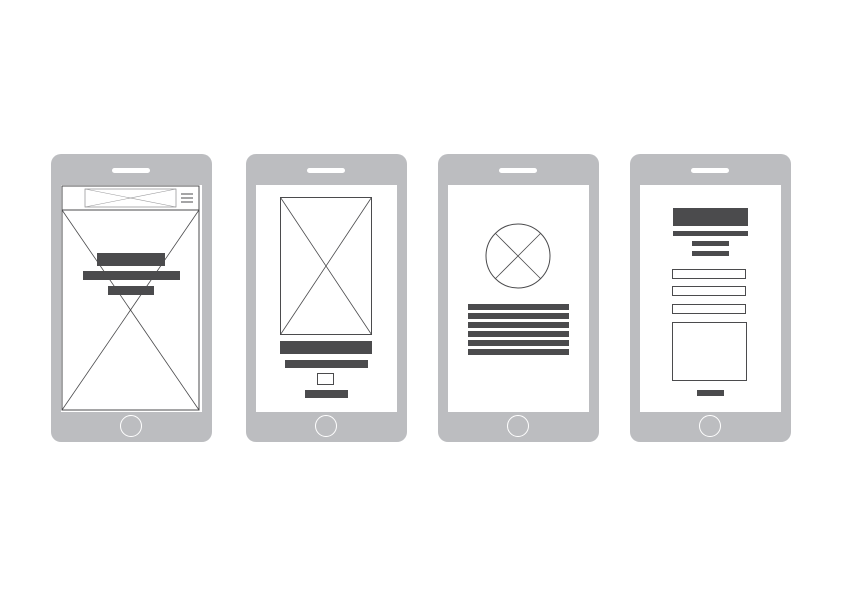  What do you see at coordinates (131, 259) in the screenshot?
I see `headline-bar` at bounding box center [131, 259].